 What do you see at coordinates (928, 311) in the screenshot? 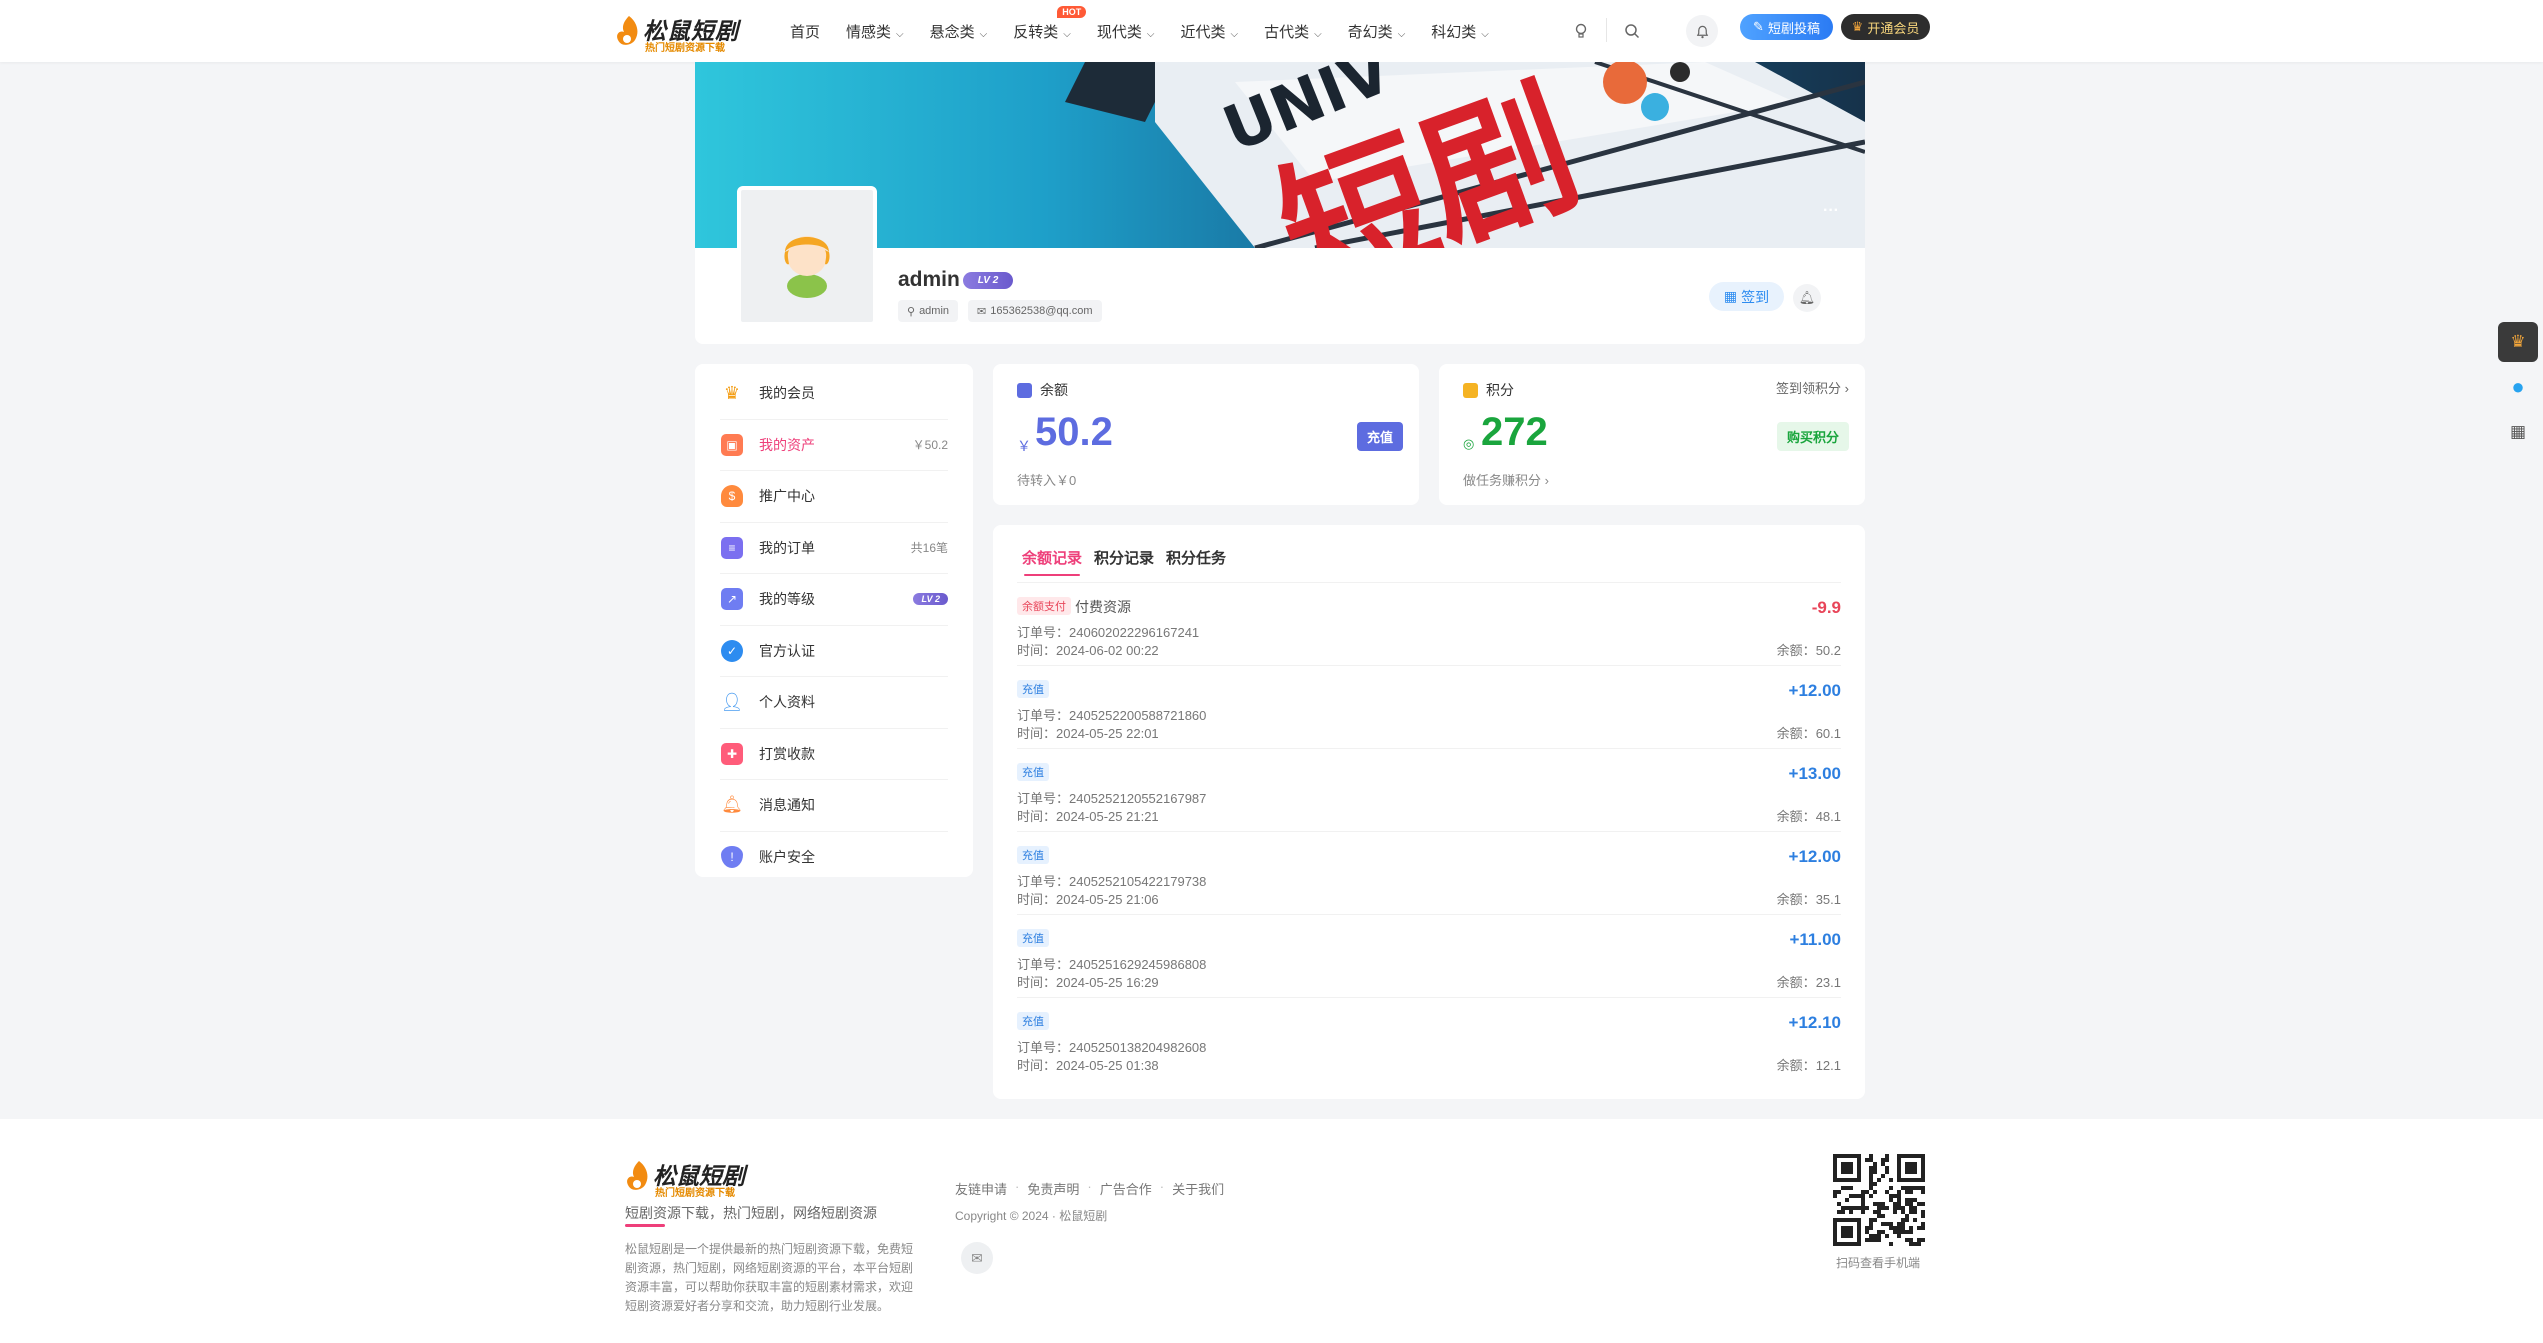
I see `login-tag: ⚲ admin` at bounding box center [928, 311].